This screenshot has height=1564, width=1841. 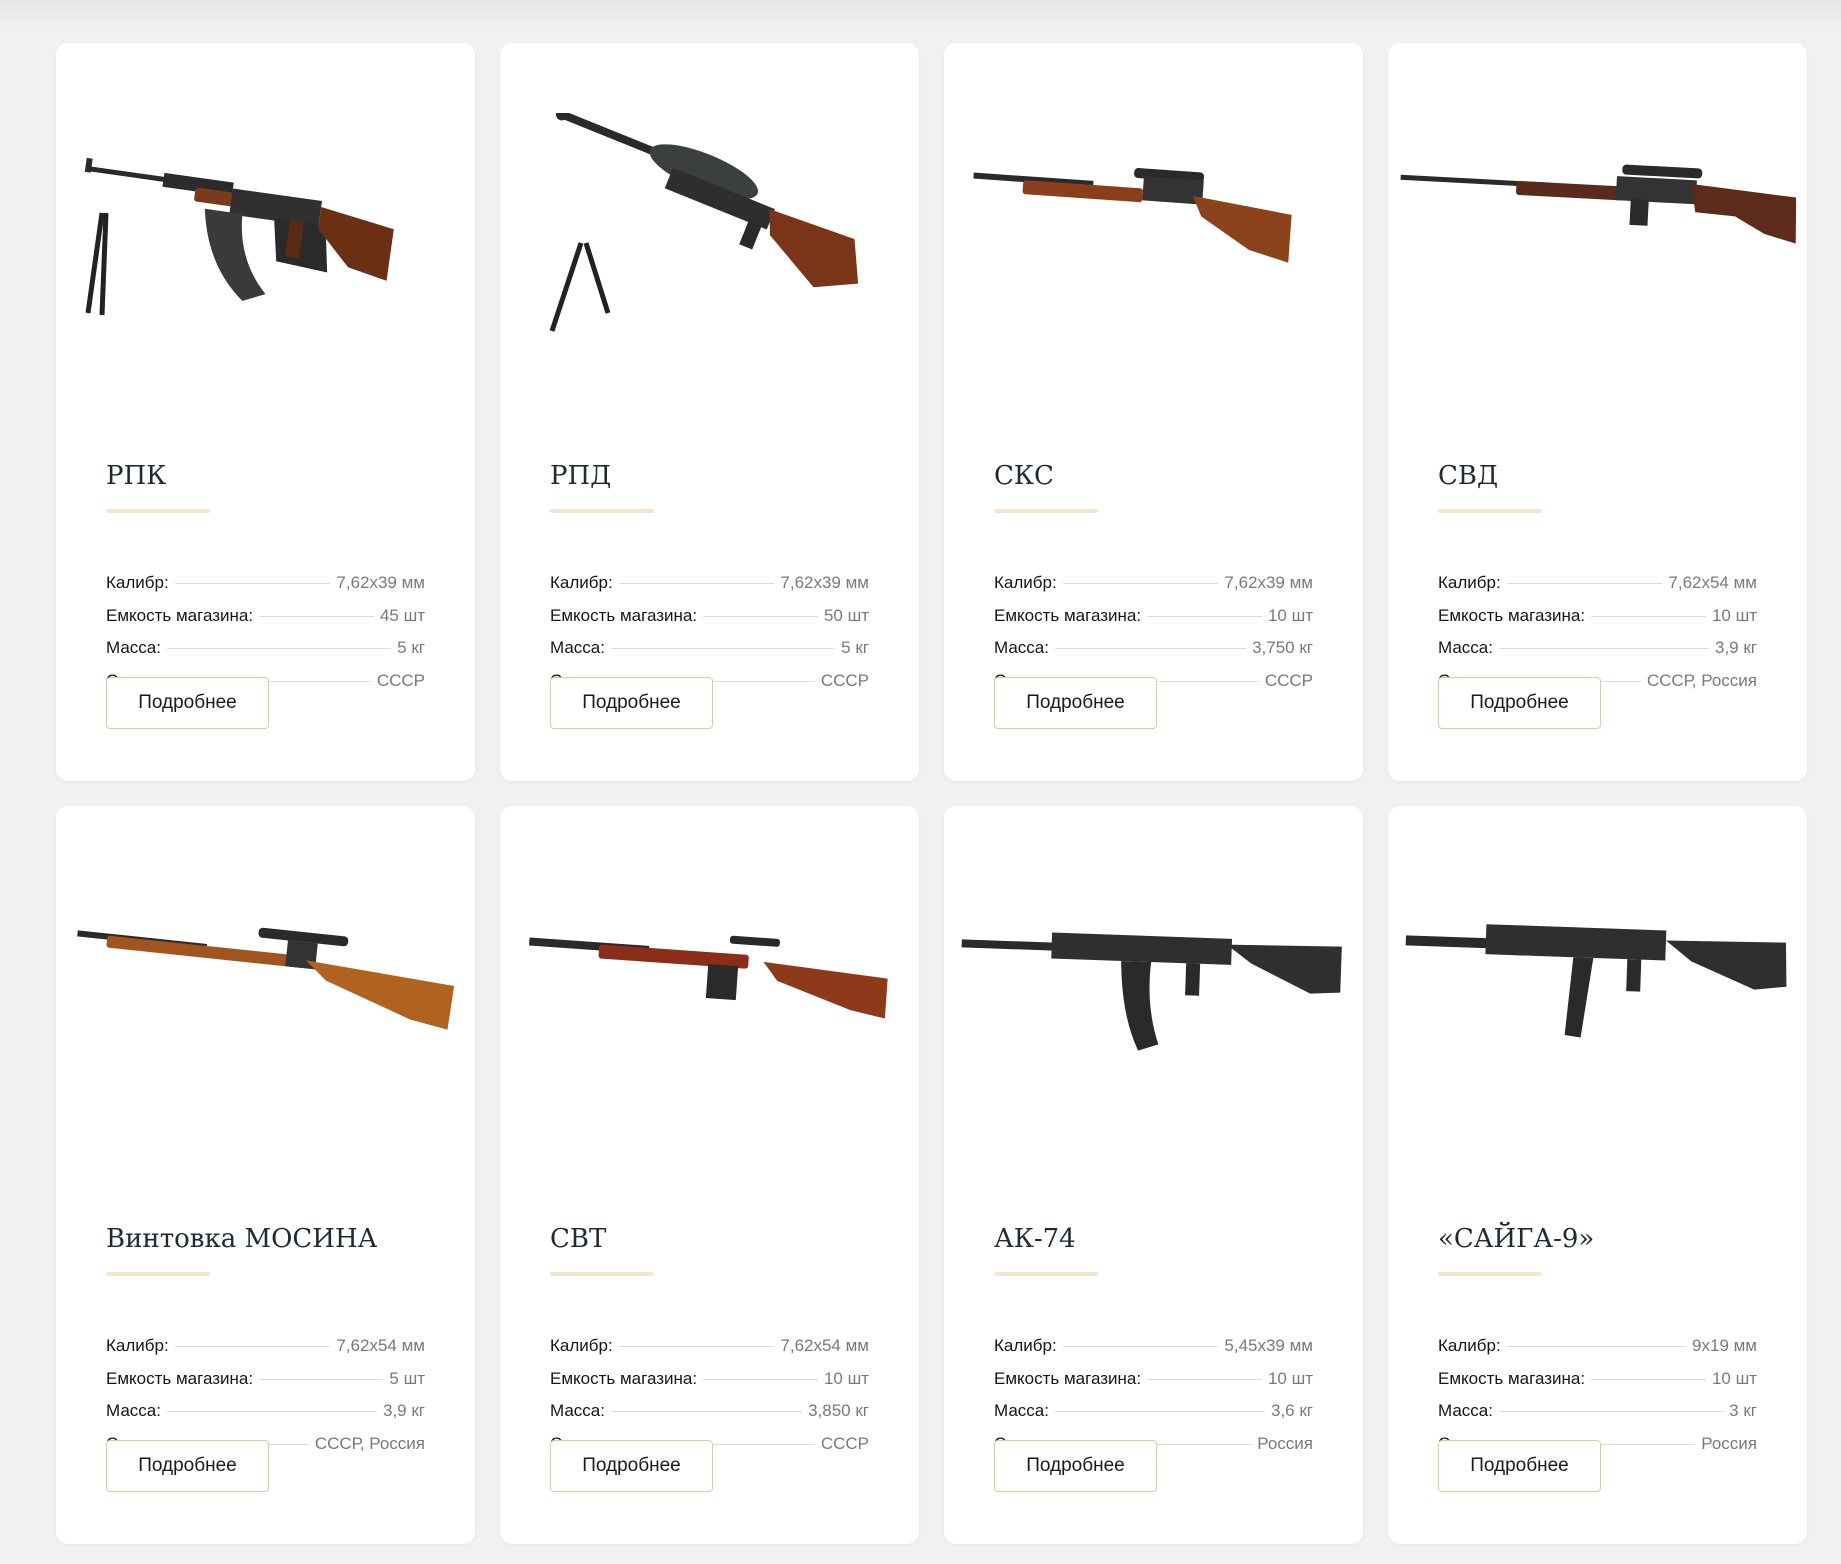 I want to click on spec-row-mass: Масса: 3,6 кг, so click(x=1153, y=1417).